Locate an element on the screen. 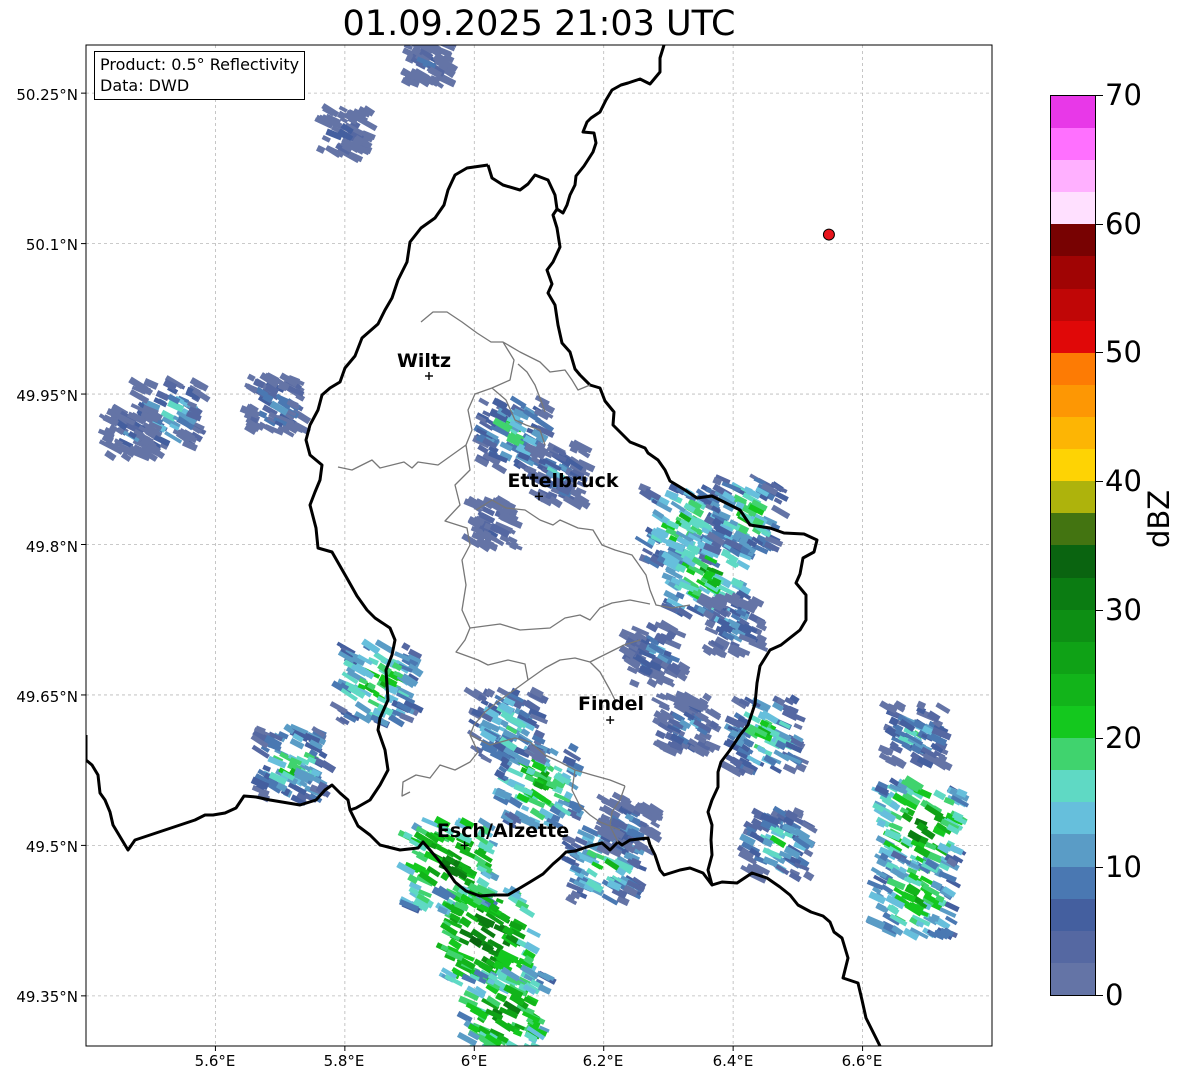  colorbar-tick-label: 0 is located at coordinates (1114, 995).